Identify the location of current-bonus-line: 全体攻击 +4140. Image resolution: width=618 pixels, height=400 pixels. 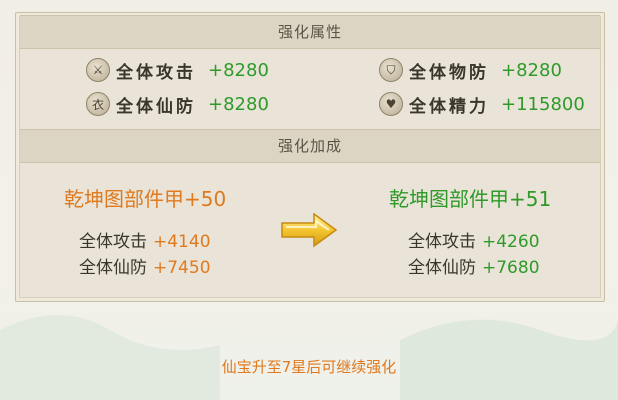
(145, 239).